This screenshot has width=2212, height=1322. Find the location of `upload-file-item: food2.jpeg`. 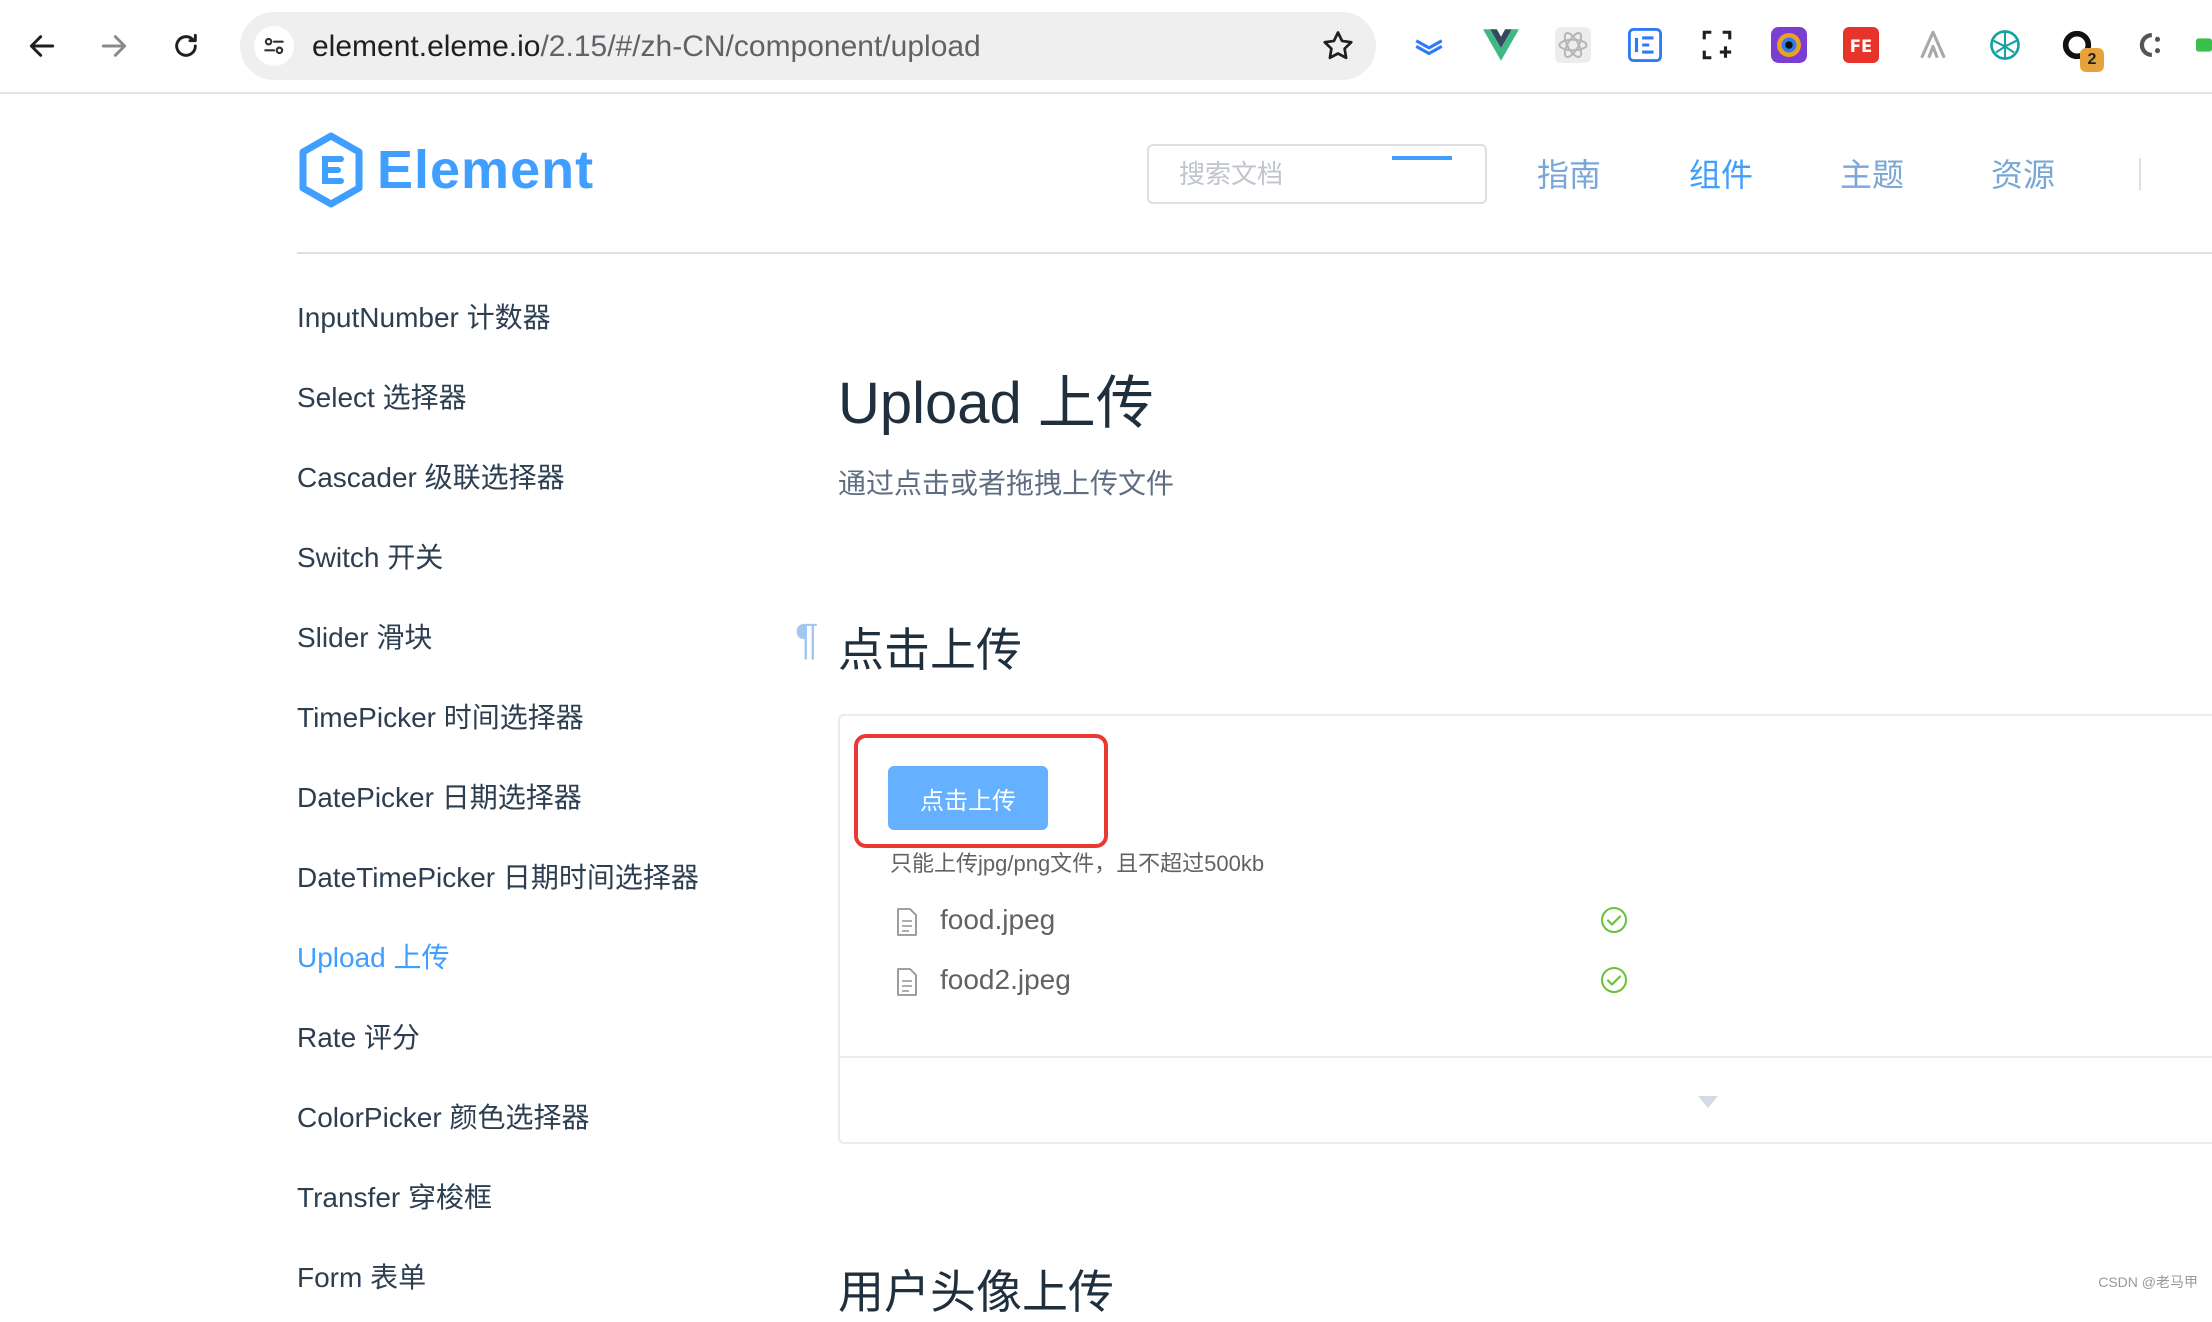

upload-file-item: food2.jpeg is located at coordinates (1266, 982).